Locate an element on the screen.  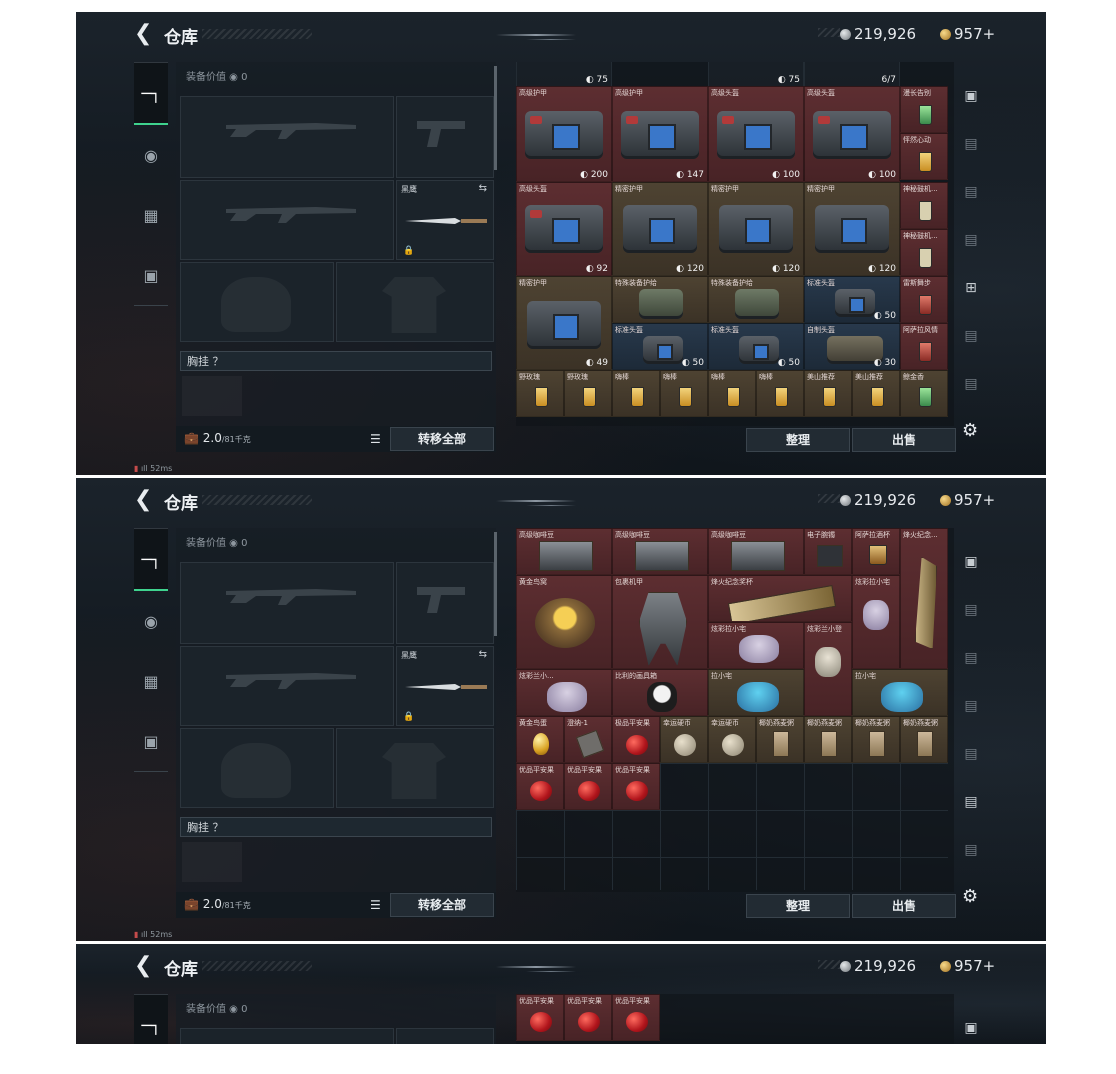
item-coin: 幸运硬币 is located at coordinates (732, 739).